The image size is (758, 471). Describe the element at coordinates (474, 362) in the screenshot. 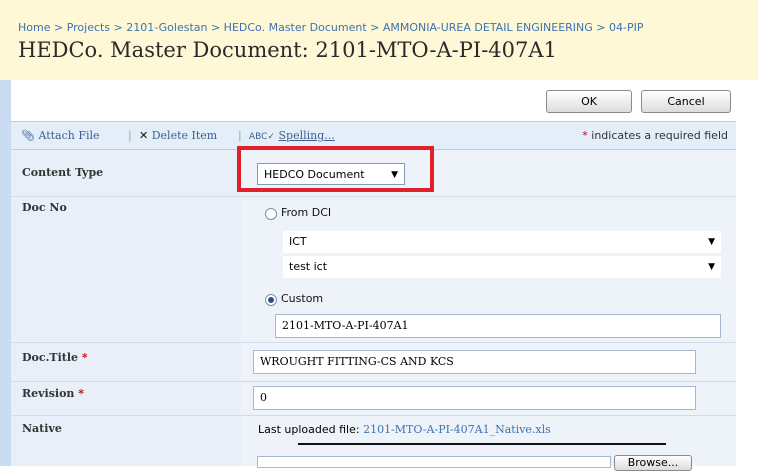

I see `doc-title-input: WROUGHT FITTING-CS AND KCS` at that location.